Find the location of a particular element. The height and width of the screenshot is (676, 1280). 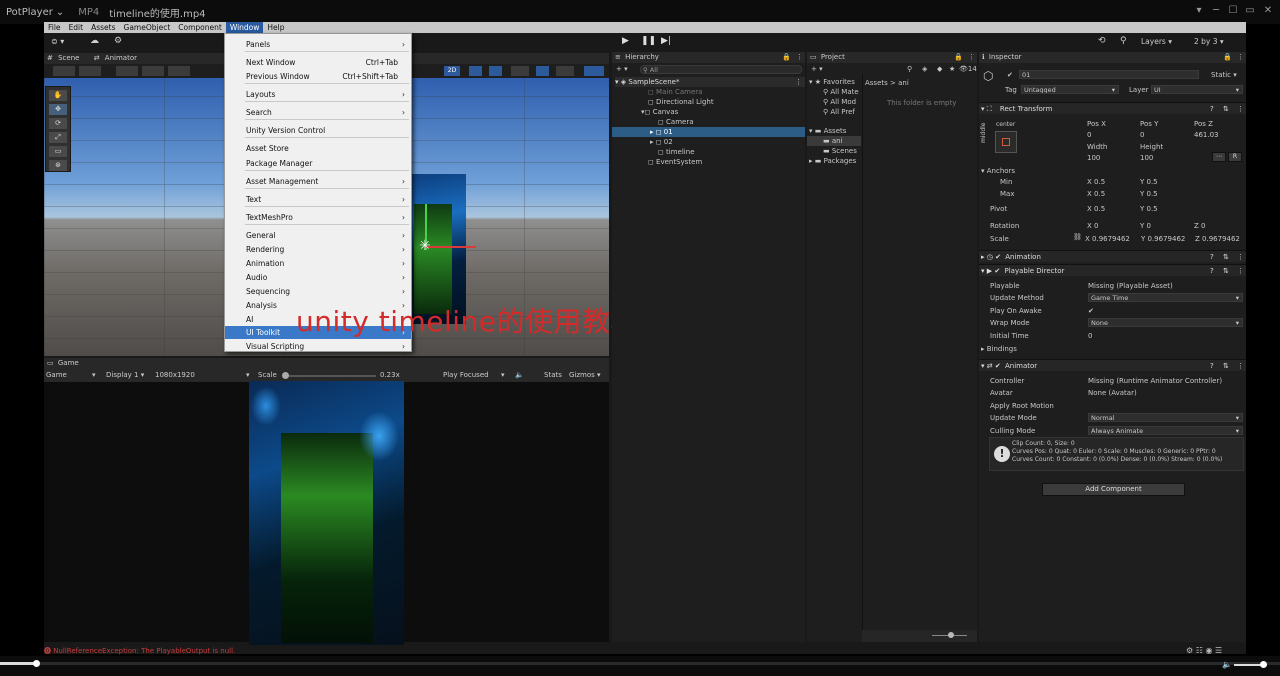

layers-dropdown: Layers ▾ is located at coordinates (1156, 41).